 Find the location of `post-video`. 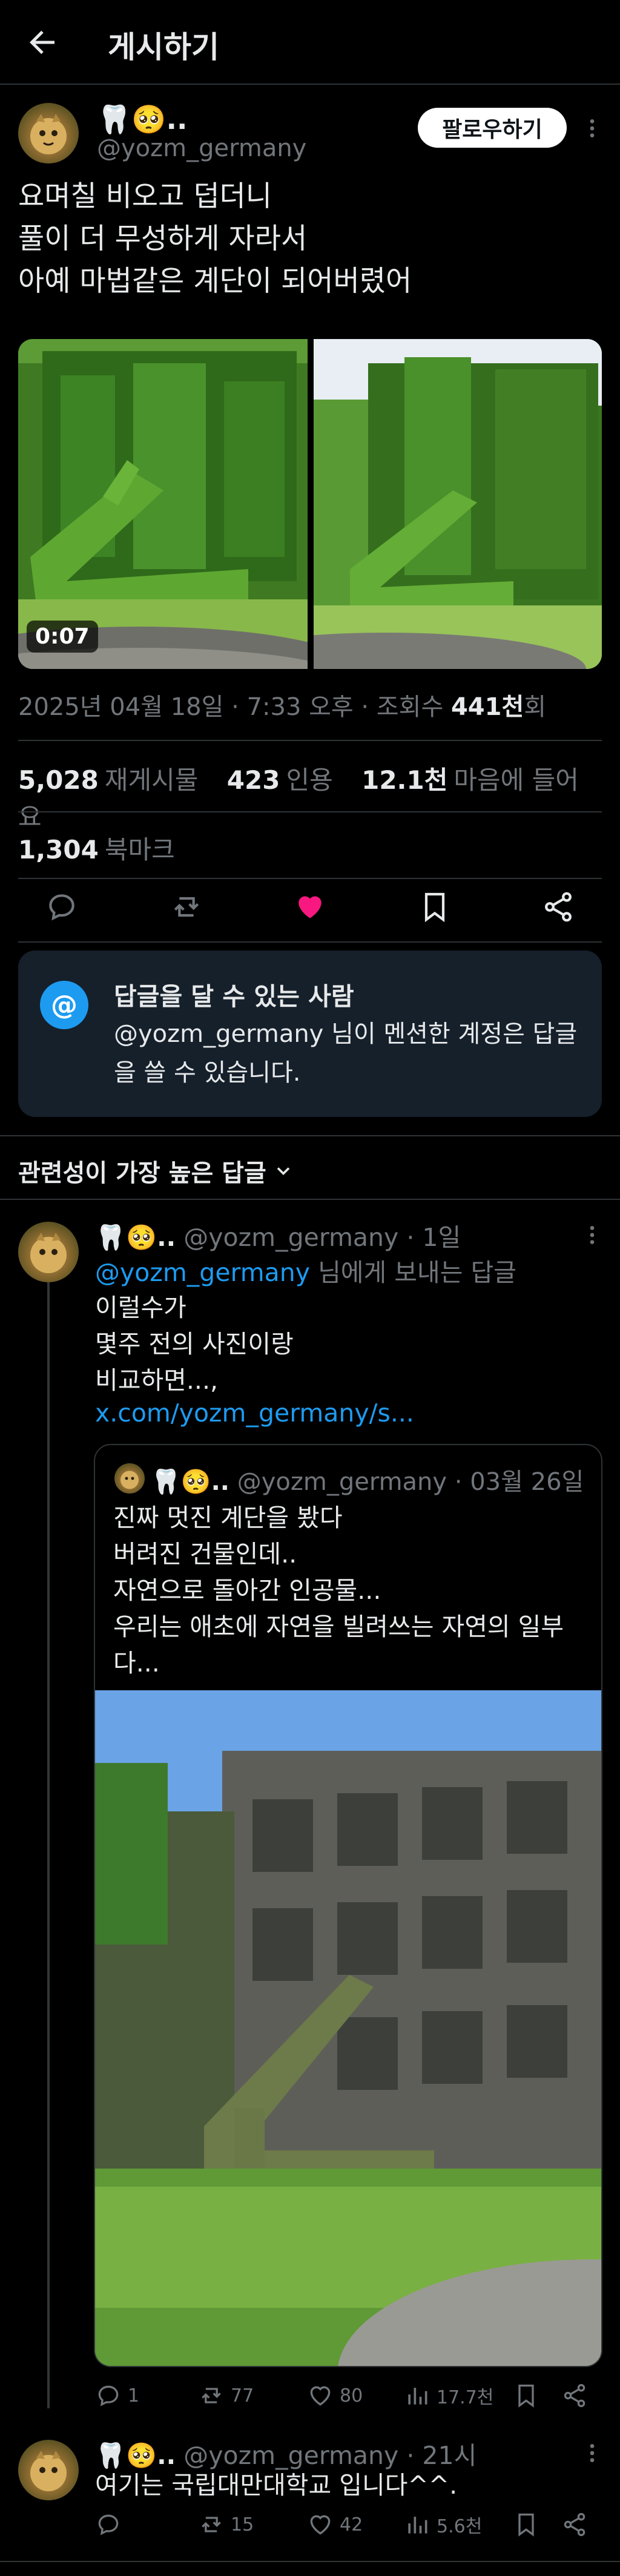

post-video is located at coordinates (163, 504).